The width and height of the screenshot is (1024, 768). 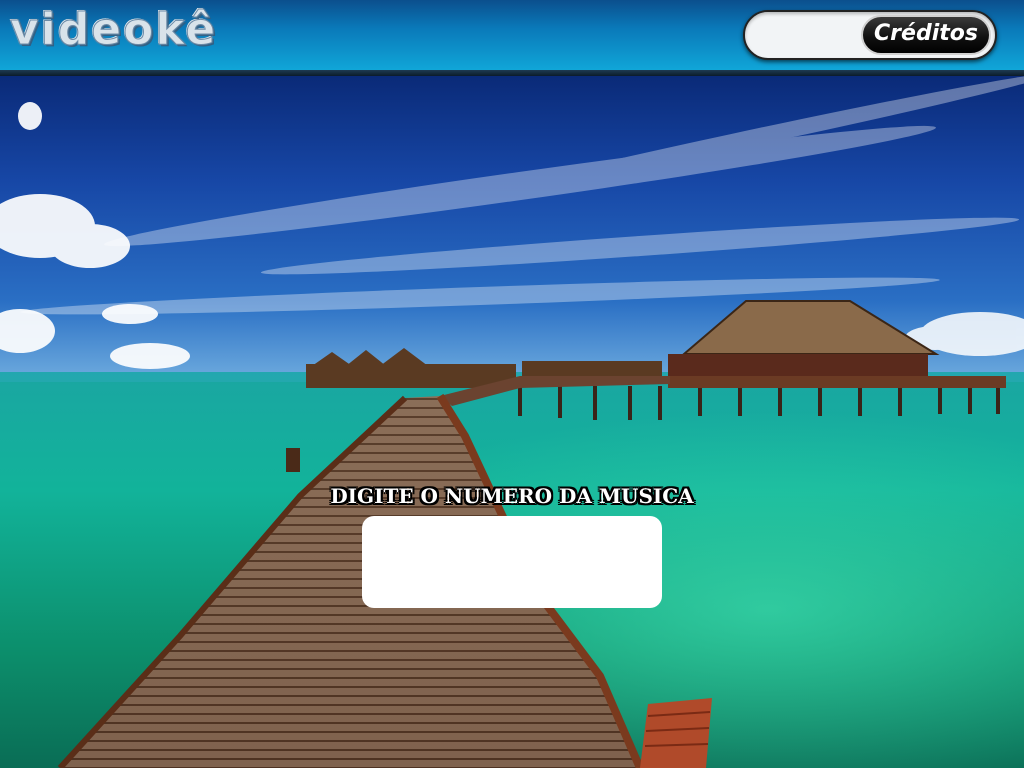 I want to click on song-number-input, so click(x=512, y=562).